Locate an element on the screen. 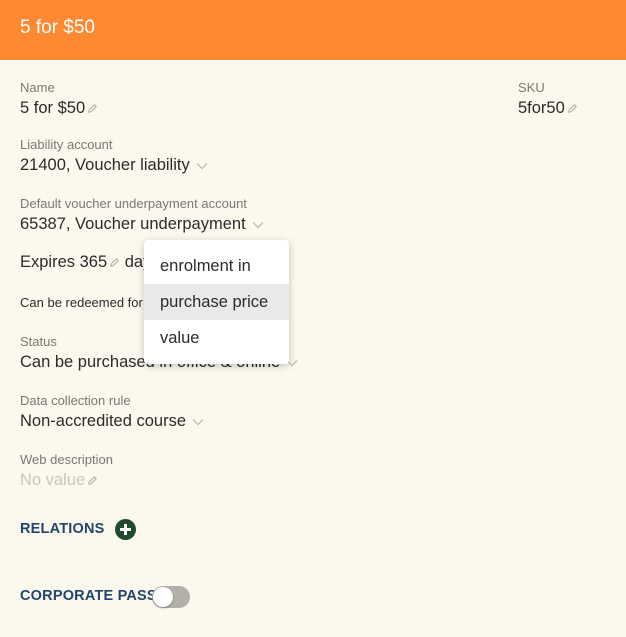 Image resolution: width=626 pixels, height=637 pixels. menu-item-value: value is located at coordinates (216, 338).